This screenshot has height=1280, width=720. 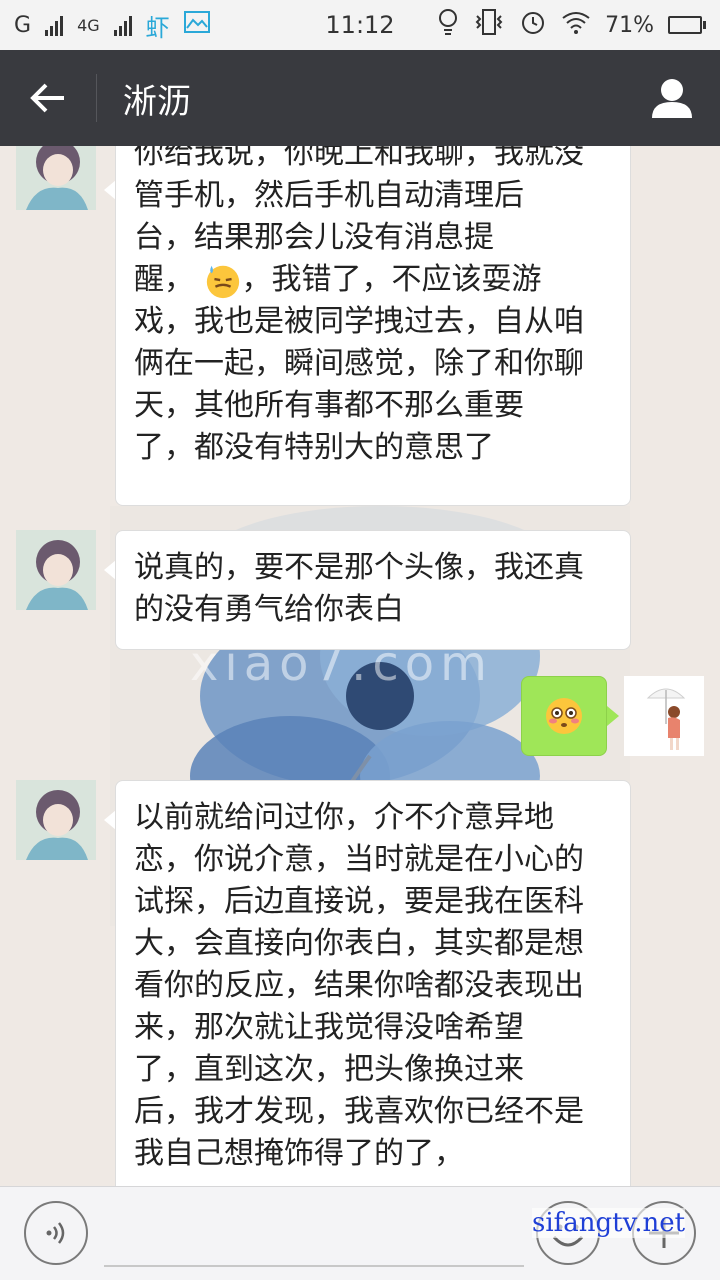 What do you see at coordinates (269, 609) in the screenshot?
I see `message-line: 的没有勇气给你表白` at bounding box center [269, 609].